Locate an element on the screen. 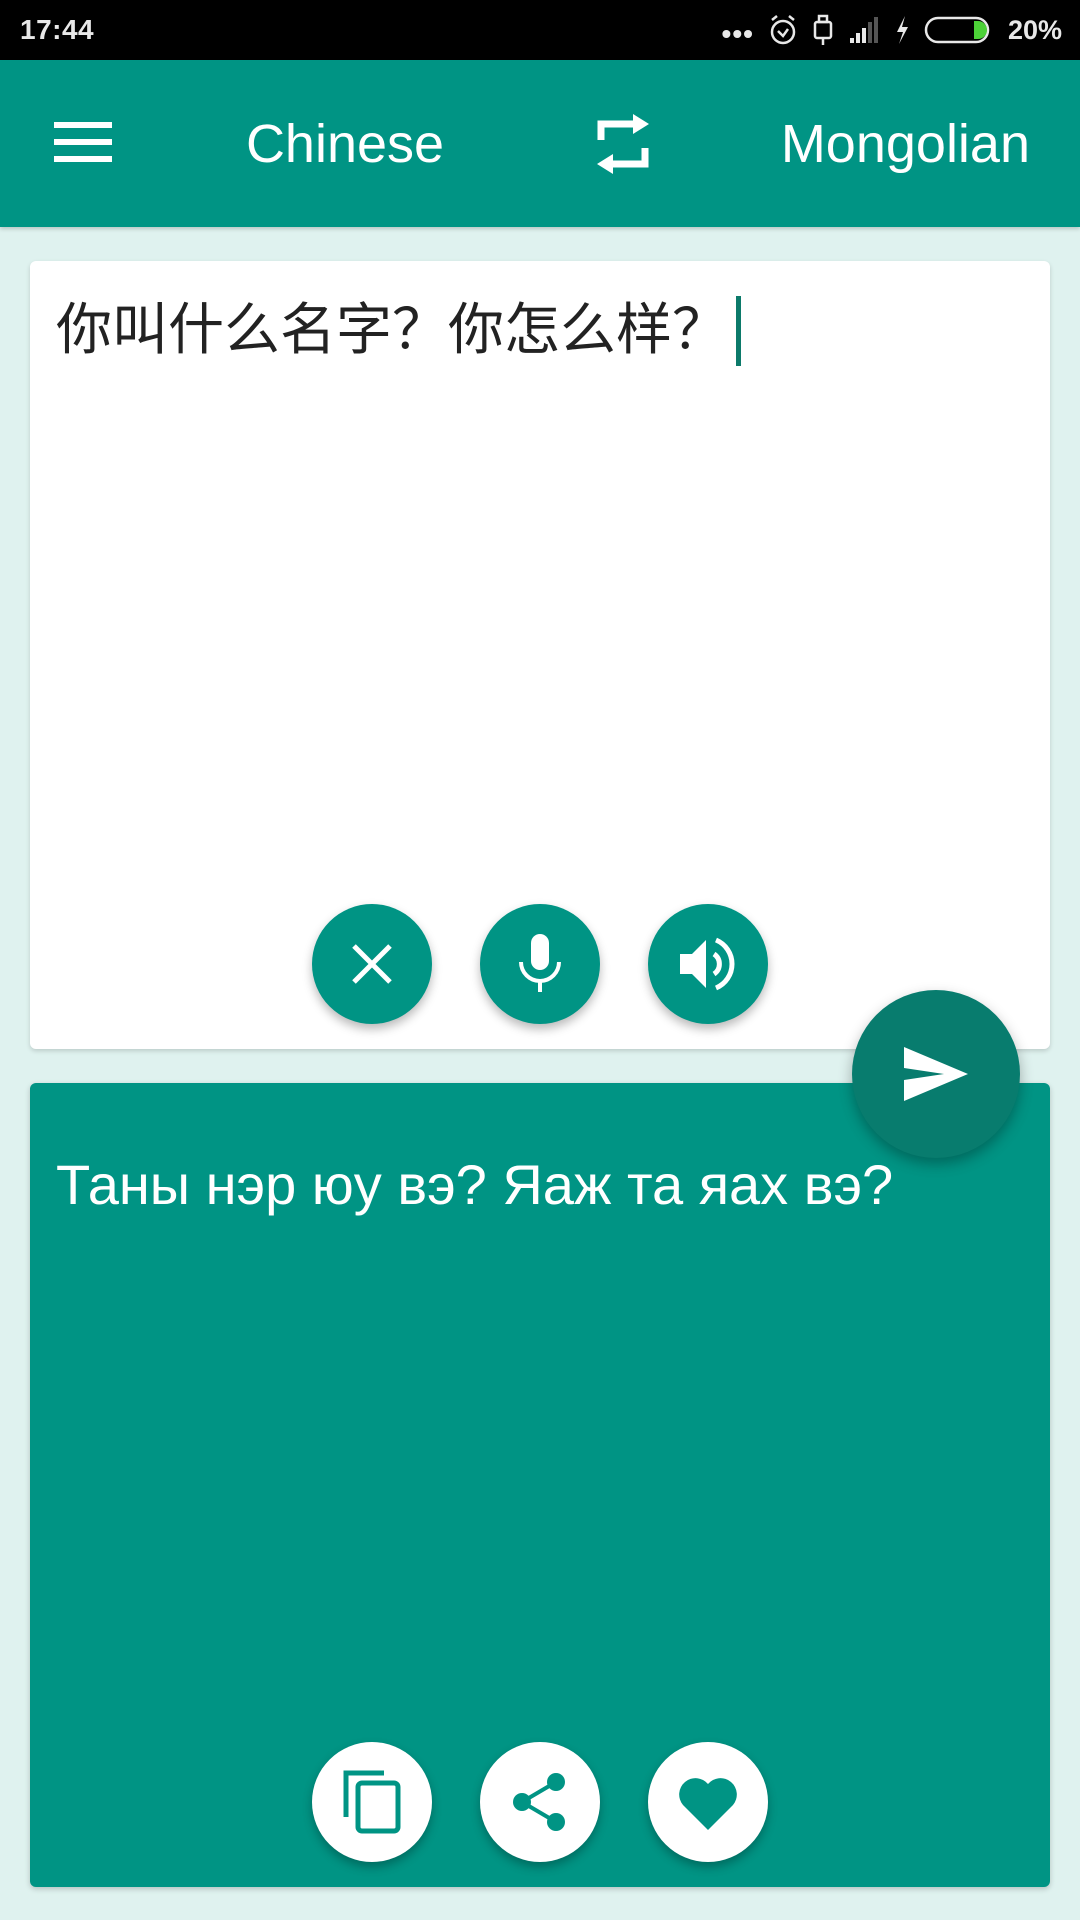 The height and width of the screenshot is (1920, 1080). signal-icon is located at coordinates (864, 30).